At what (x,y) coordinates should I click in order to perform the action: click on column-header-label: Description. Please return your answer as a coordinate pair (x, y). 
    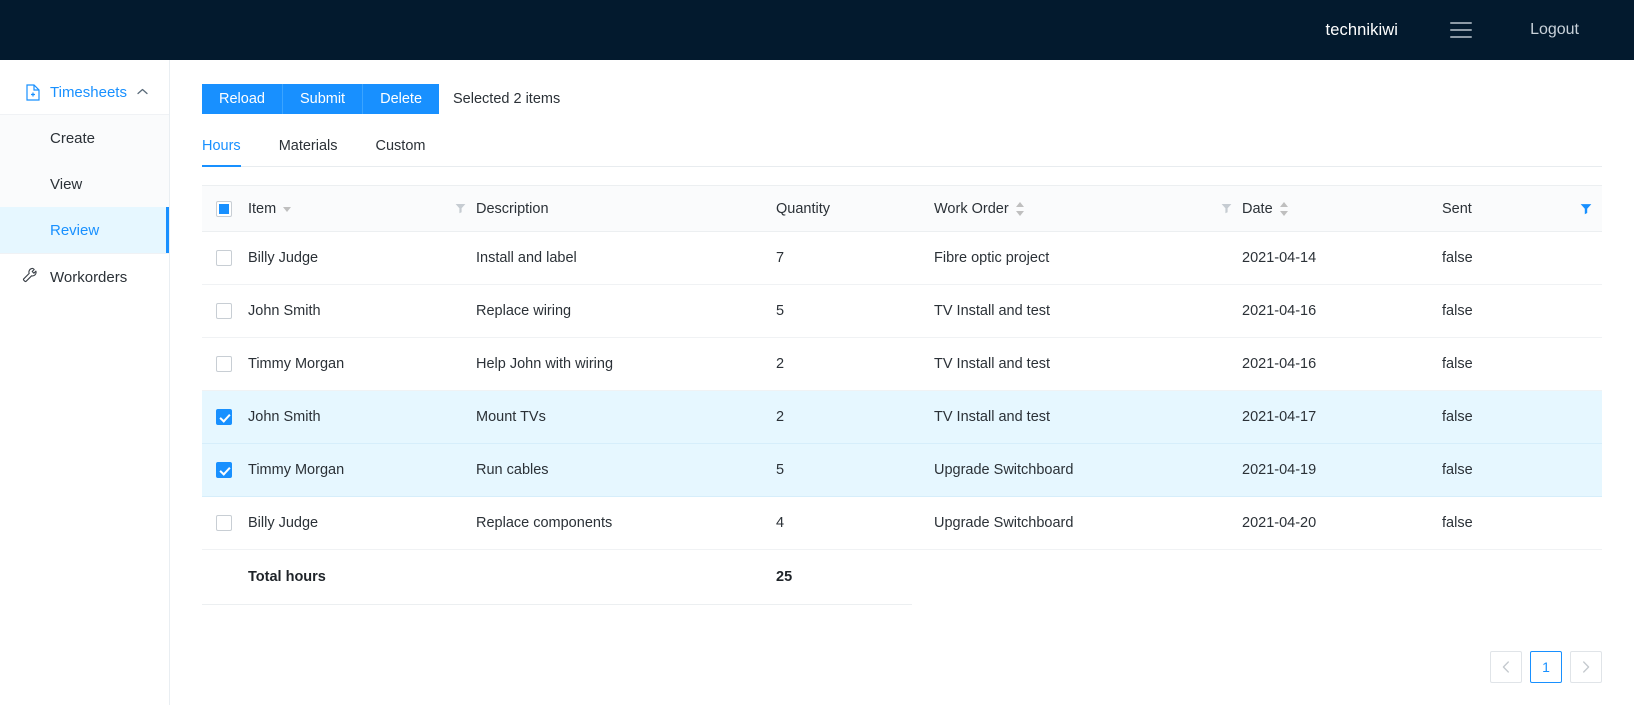
    Looking at the image, I should click on (512, 208).